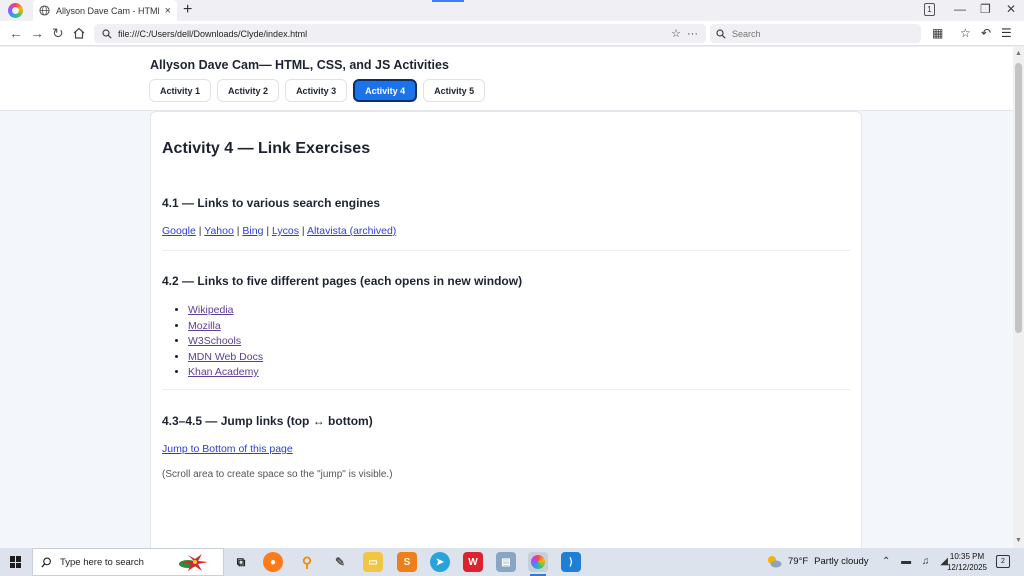 Image resolution: width=1024 pixels, height=576 pixels. I want to click on link-lycos: Lycos, so click(285, 231).